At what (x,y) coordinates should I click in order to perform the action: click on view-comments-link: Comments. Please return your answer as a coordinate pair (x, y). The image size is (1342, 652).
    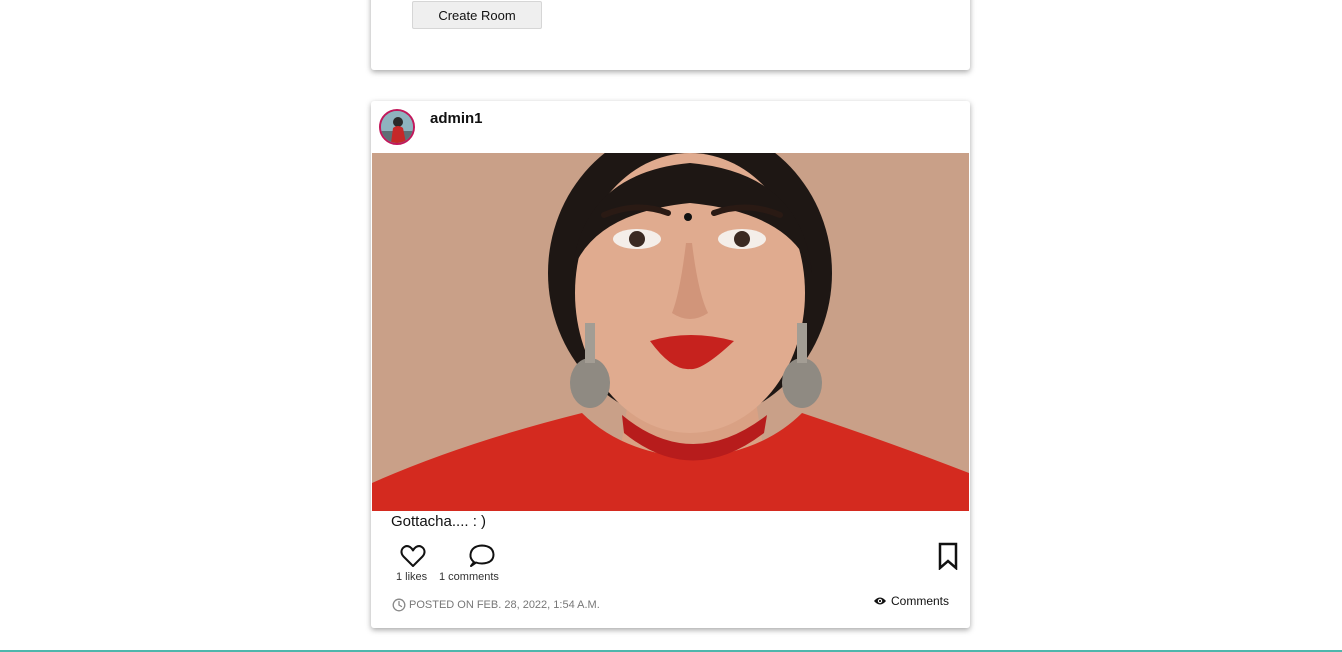
    Looking at the image, I should click on (911, 601).